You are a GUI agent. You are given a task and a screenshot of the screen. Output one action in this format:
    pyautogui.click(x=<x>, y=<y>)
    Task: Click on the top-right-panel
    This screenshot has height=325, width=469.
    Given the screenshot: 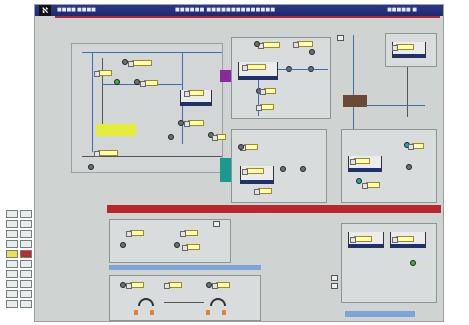 What is the action you would take?
    pyautogui.click(x=411, y=50)
    